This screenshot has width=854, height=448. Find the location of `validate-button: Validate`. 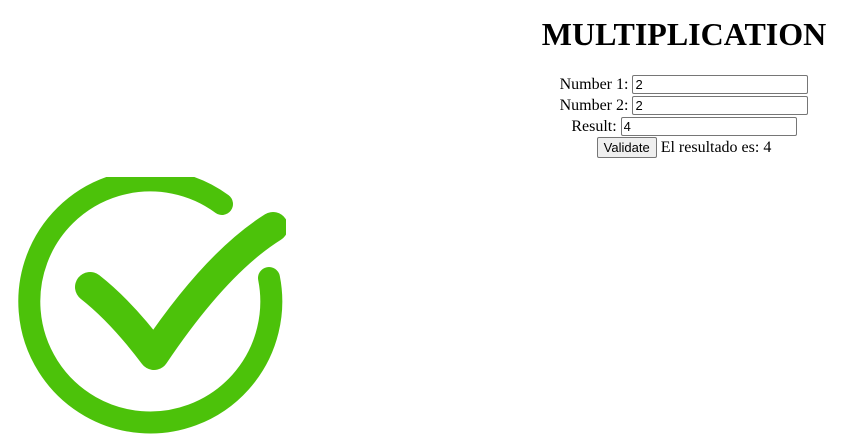

validate-button: Validate is located at coordinates (626, 147).